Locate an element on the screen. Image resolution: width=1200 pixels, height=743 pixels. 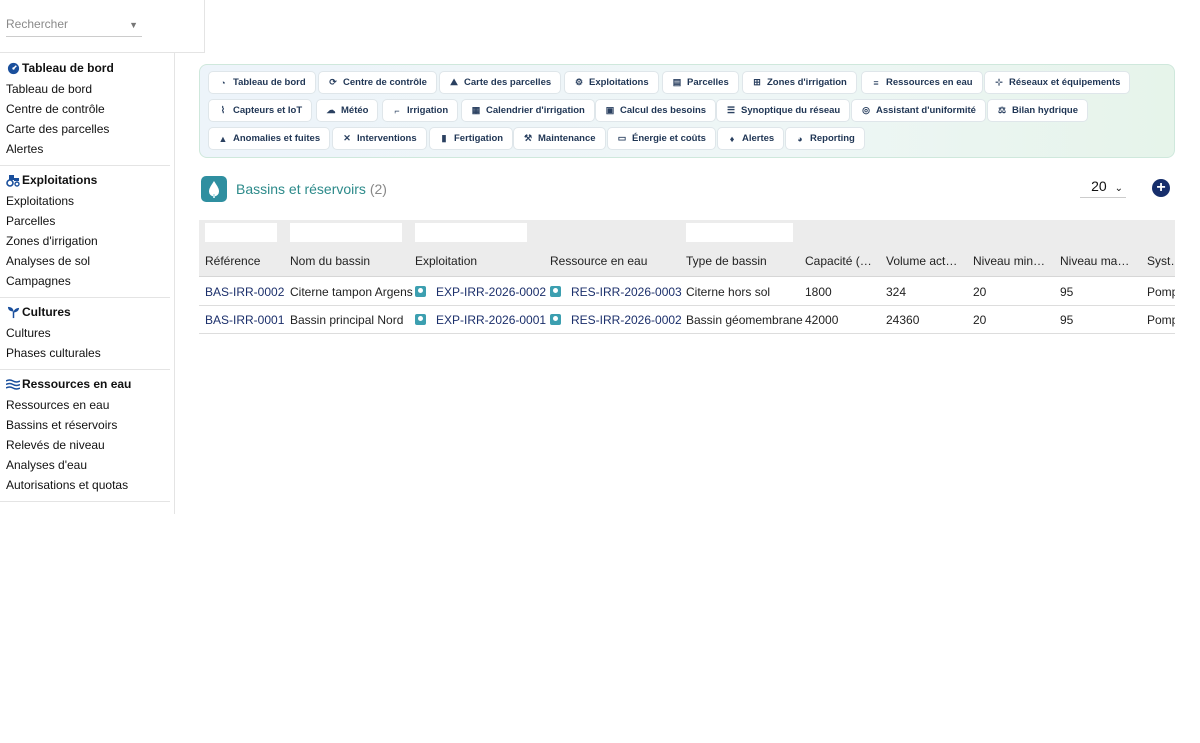
module-fertigation: ▮ Fertigation is located at coordinates (471, 138).